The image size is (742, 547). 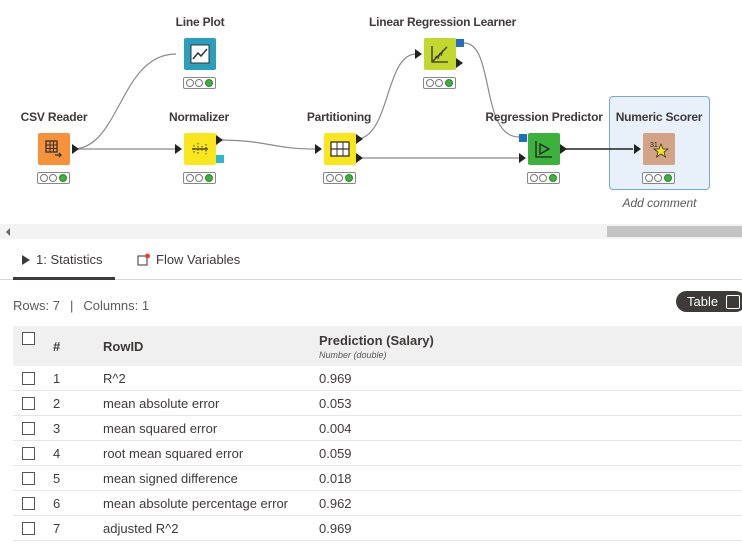 I want to click on input-port-learner, so click(x=418, y=54).